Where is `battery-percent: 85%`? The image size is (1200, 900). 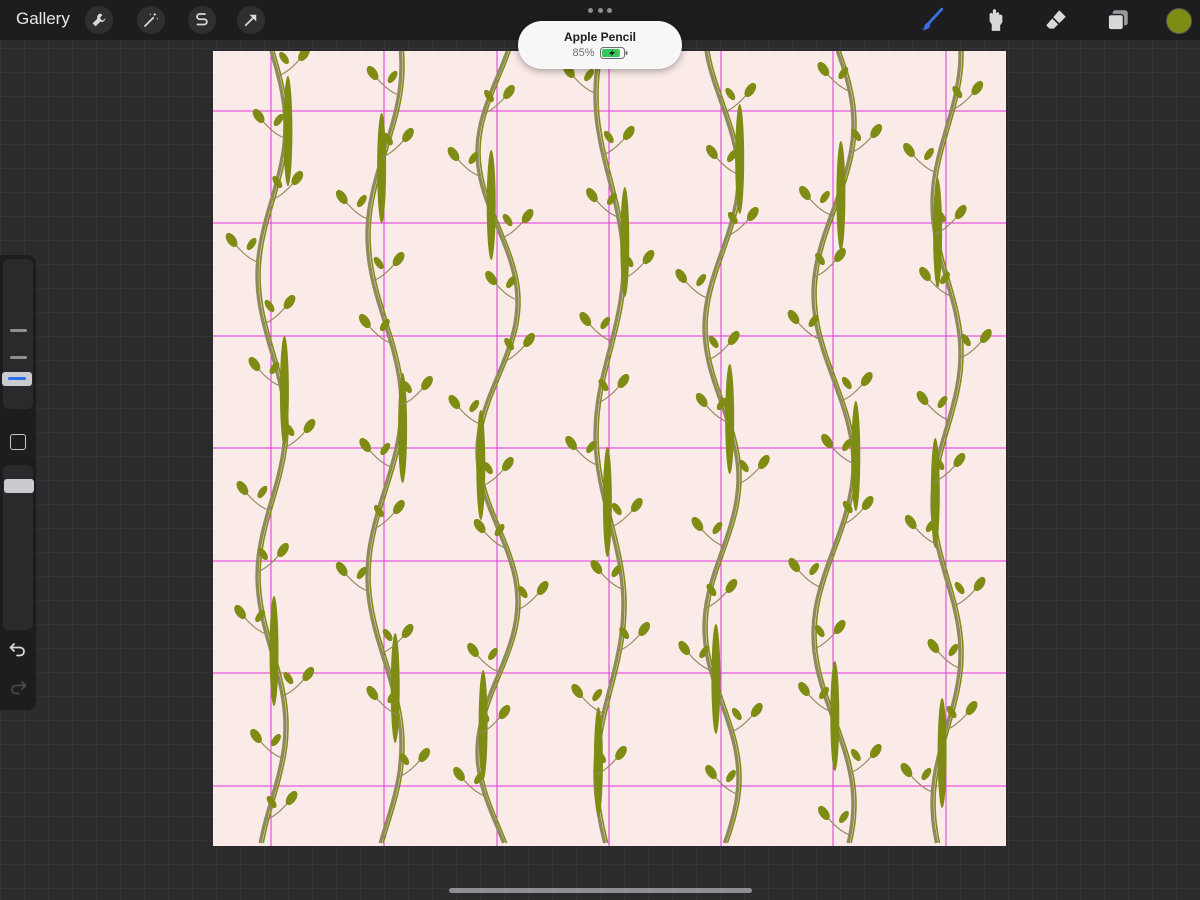 battery-percent: 85% is located at coordinates (583, 53).